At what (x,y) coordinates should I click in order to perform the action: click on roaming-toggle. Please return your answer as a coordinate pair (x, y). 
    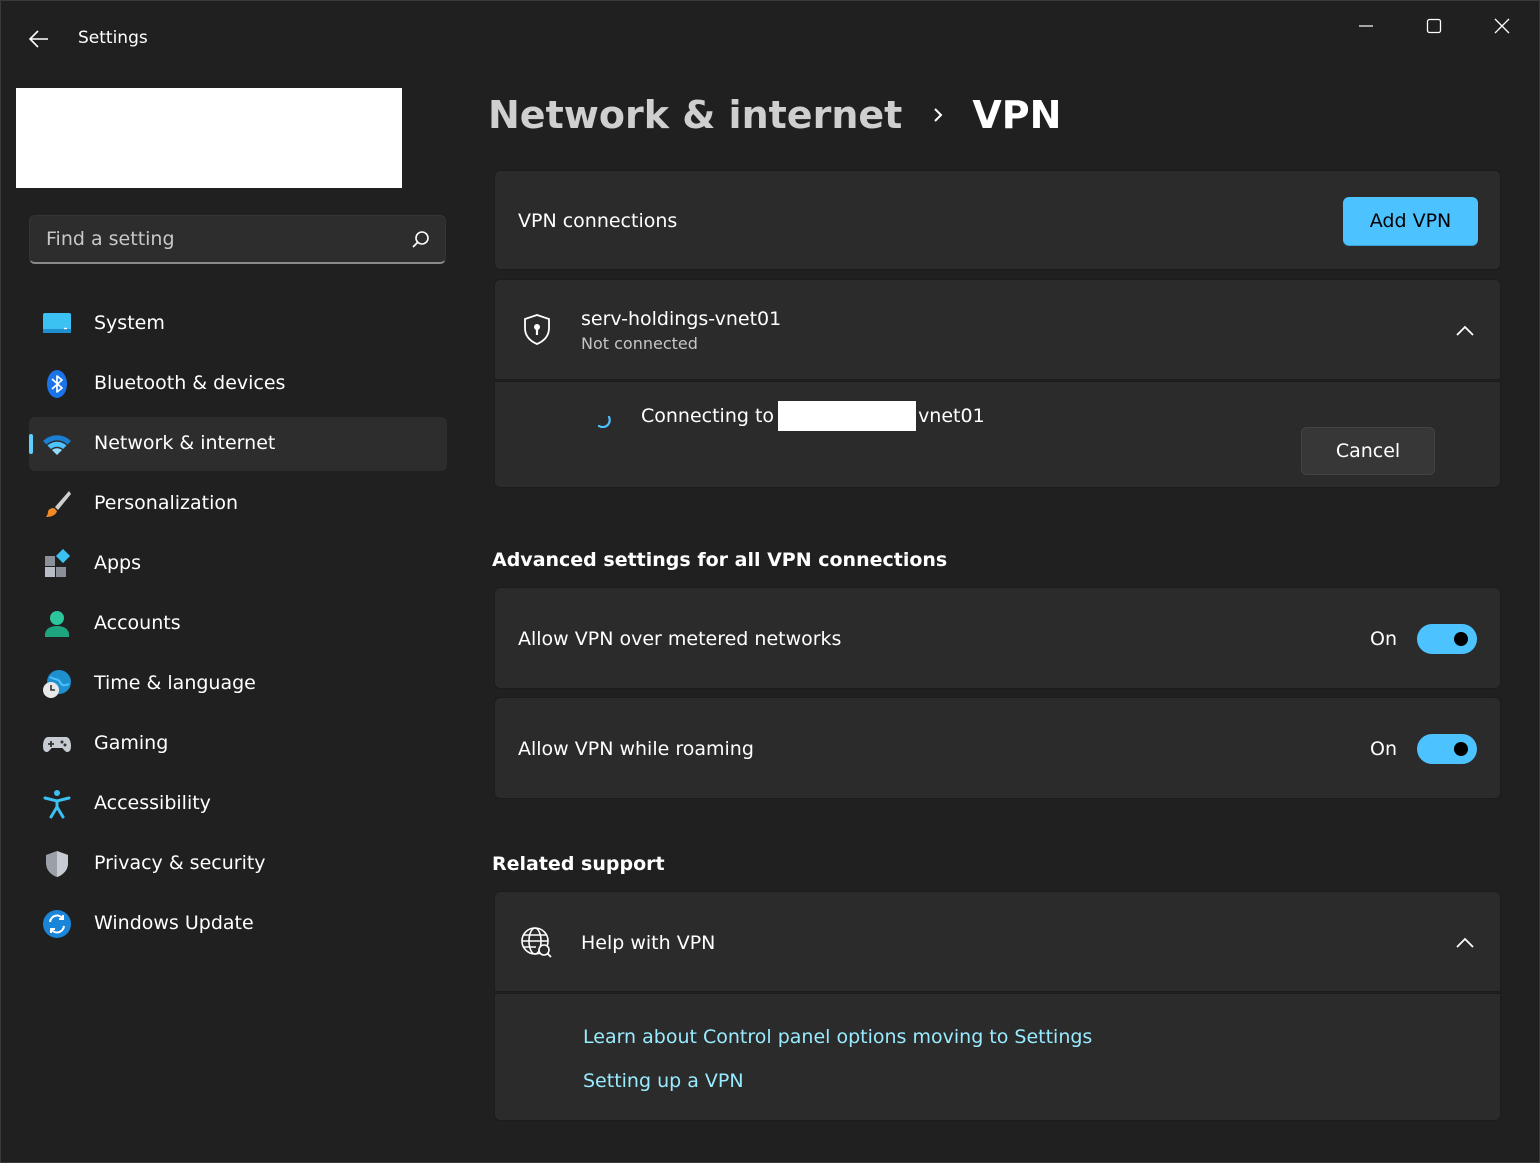
    Looking at the image, I should click on (1447, 749).